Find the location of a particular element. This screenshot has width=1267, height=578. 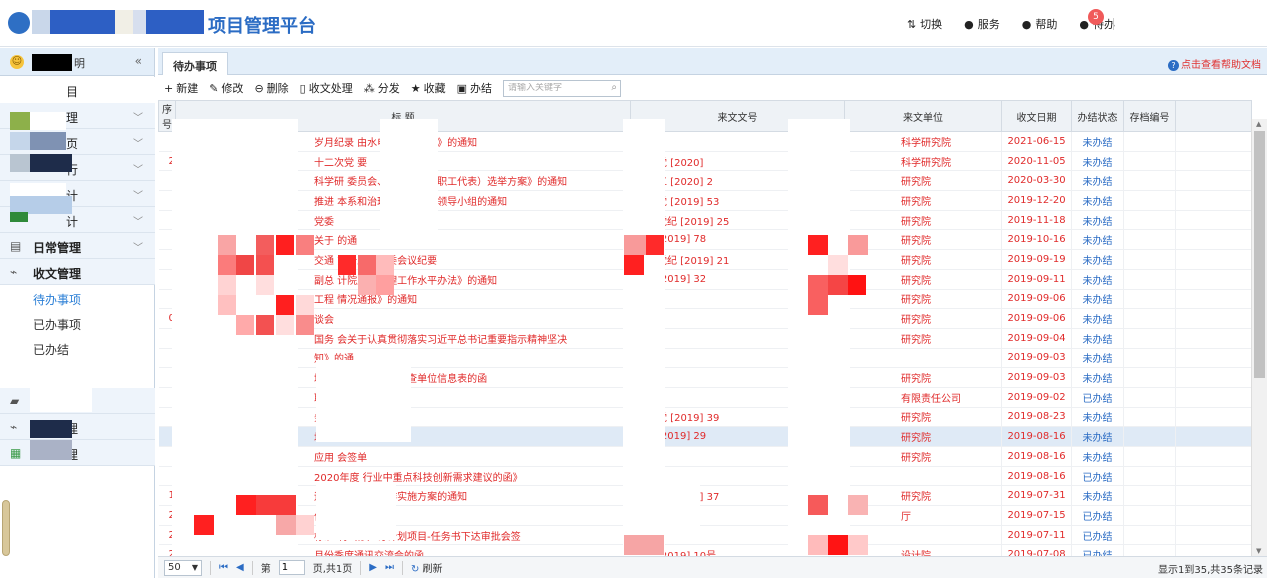

vertical-scrollbar: ▲ ▼ is located at coordinates (1259, 337).